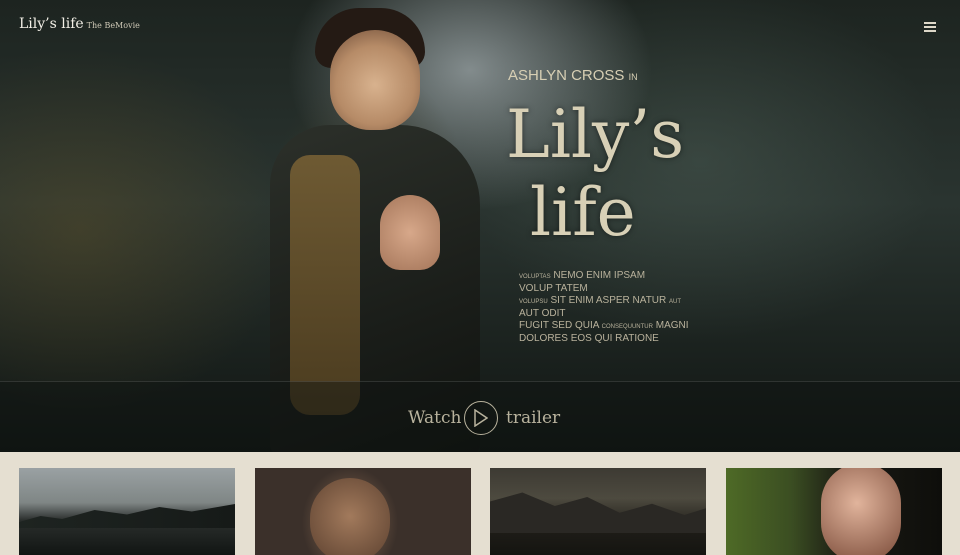  Describe the element at coordinates (543, 338) in the screenshot. I see `credit-word: DOLORES` at that location.